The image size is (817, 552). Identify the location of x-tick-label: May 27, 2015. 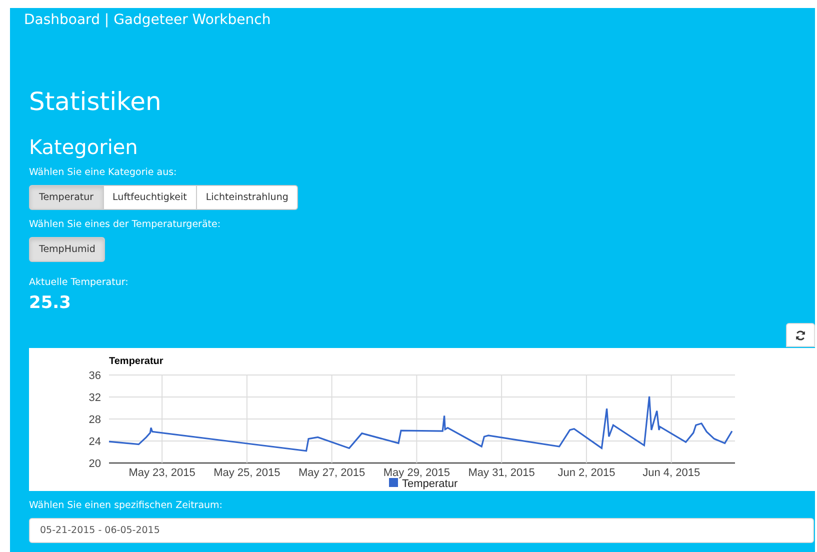
(332, 473).